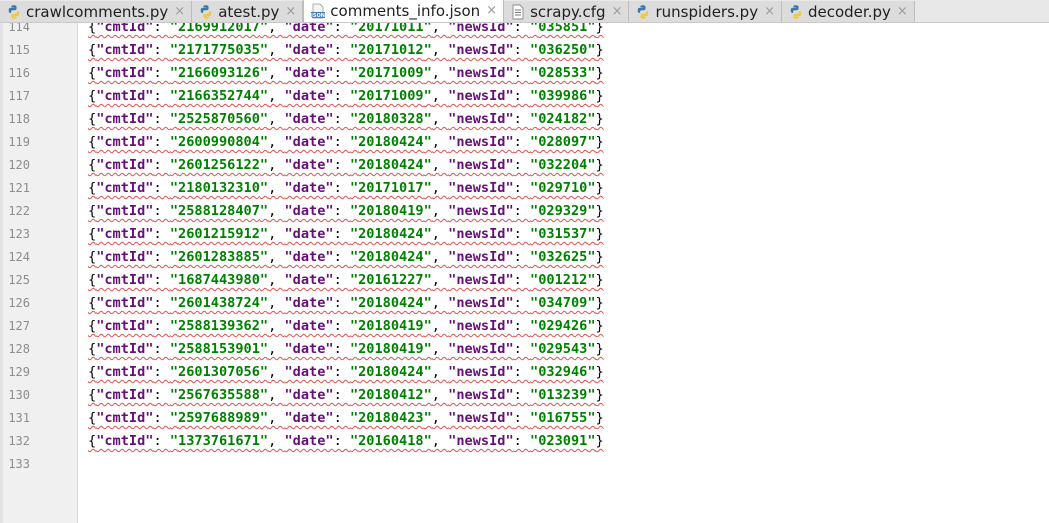 This screenshot has height=523, width=1049. I want to click on tab-label: crawlcomments.py, so click(97, 11).